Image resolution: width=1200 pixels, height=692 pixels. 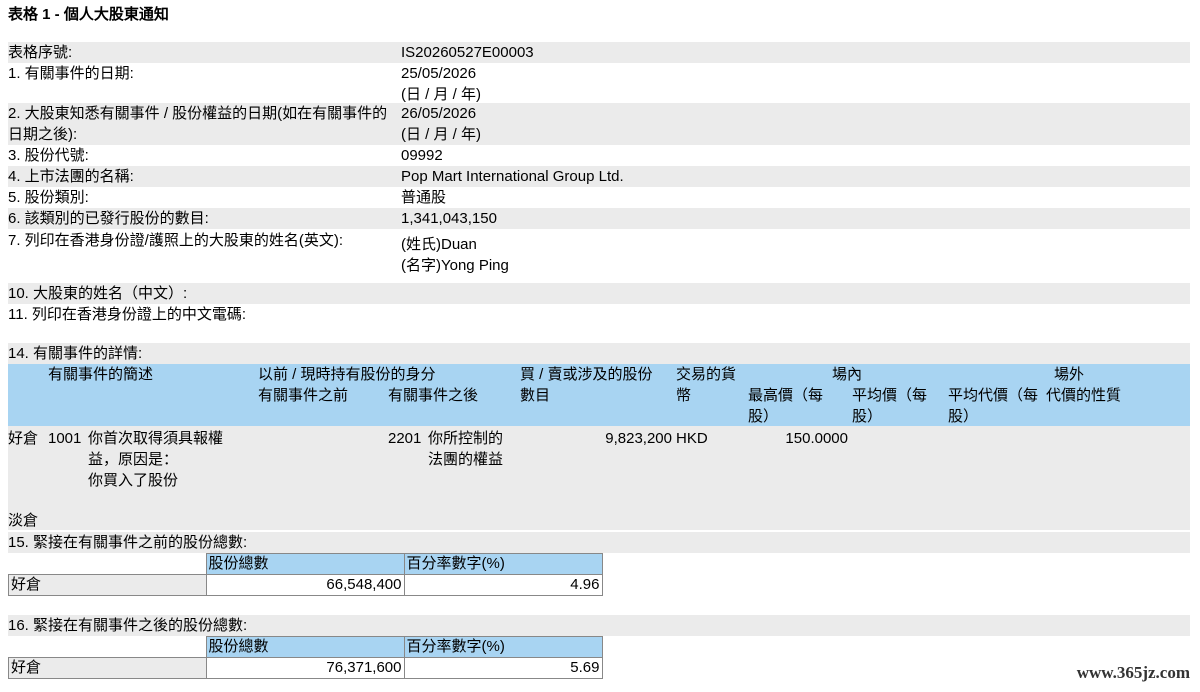 I want to click on field-share-class: 5. 股份類別: 普通股, so click(x=599, y=197).